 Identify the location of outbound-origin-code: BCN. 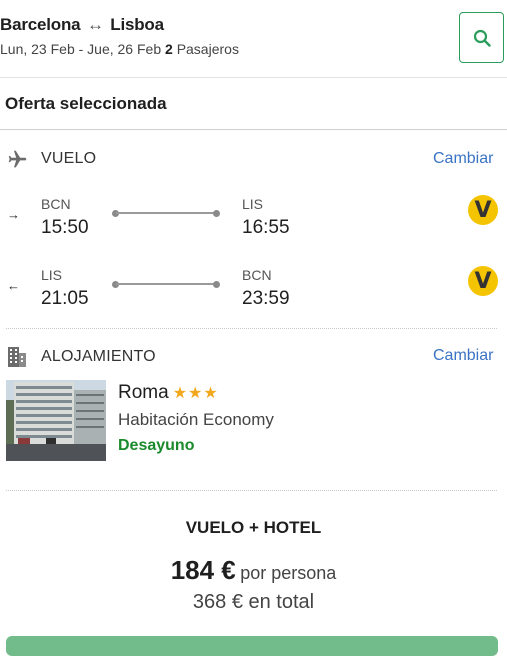
(56, 204).